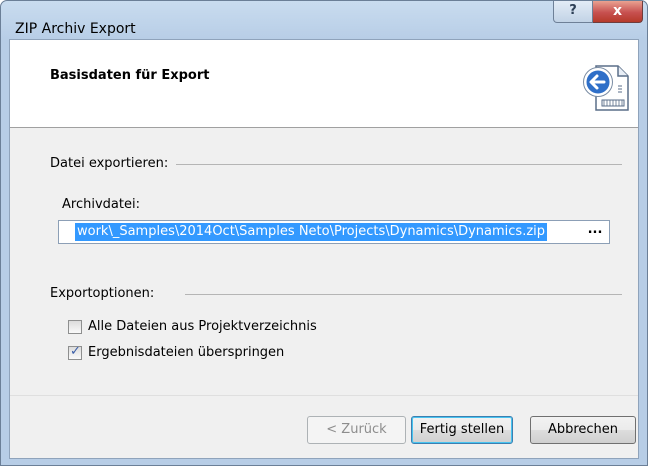 The image size is (648, 466). What do you see at coordinates (391, 164) in the screenshot?
I see `export-section-divider` at bounding box center [391, 164].